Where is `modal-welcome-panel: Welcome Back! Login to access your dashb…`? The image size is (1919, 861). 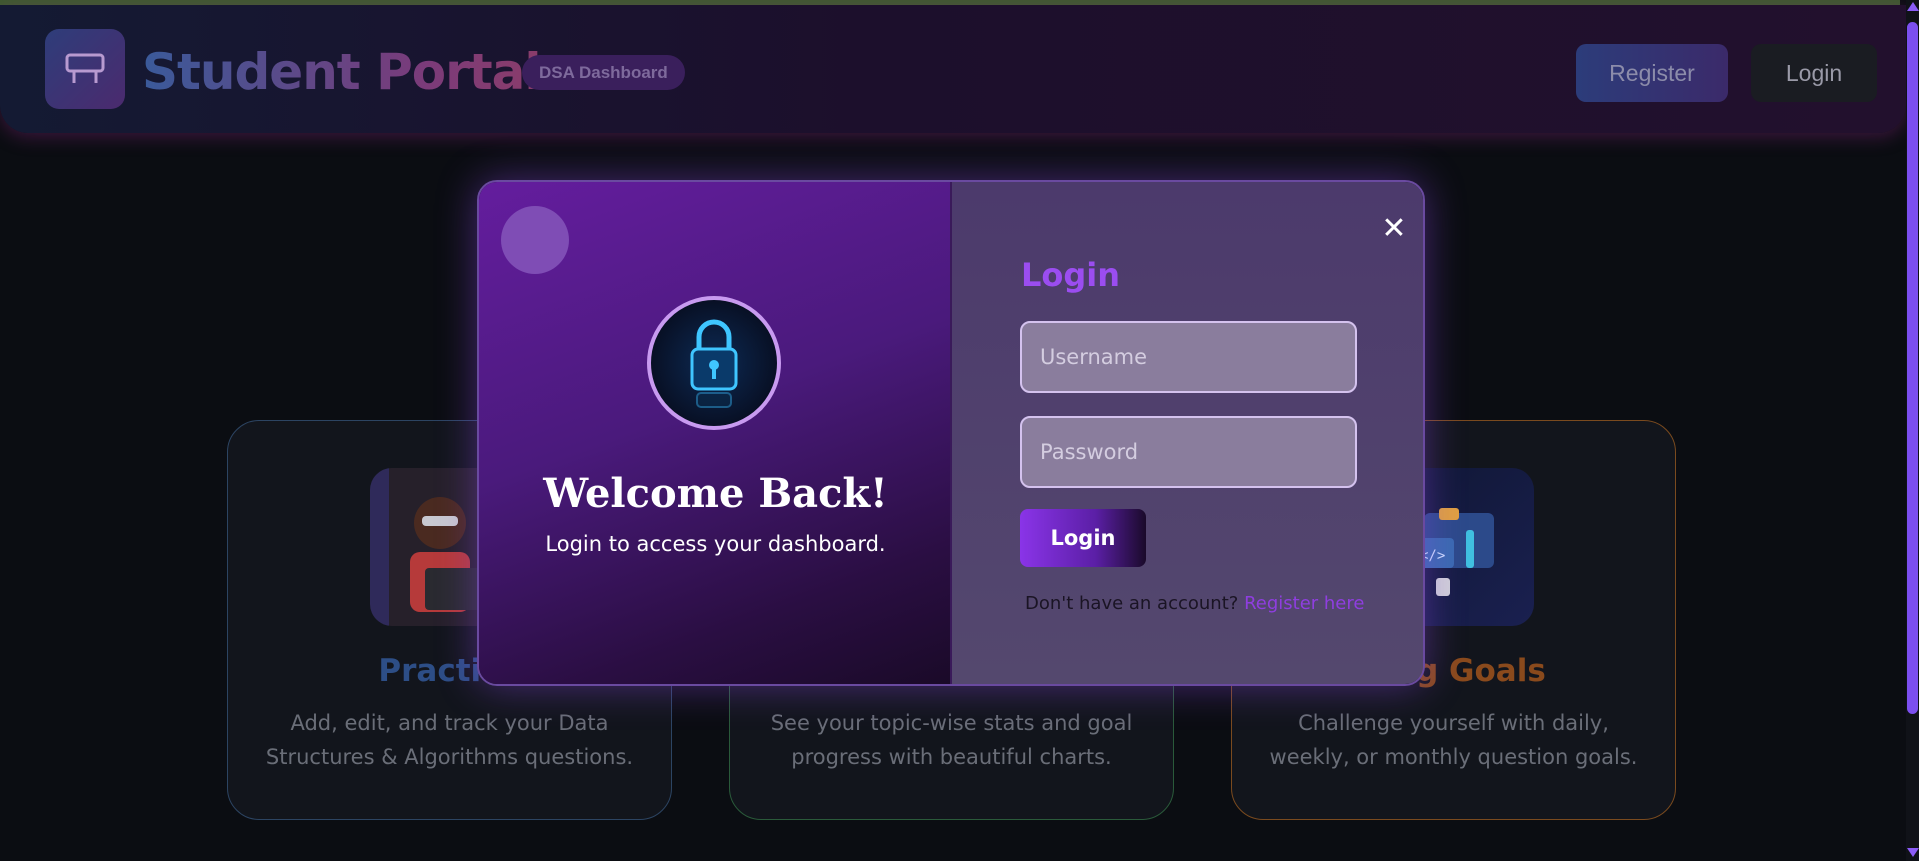 modal-welcome-panel: Welcome Back! Login to access your dashb… is located at coordinates (715, 433).